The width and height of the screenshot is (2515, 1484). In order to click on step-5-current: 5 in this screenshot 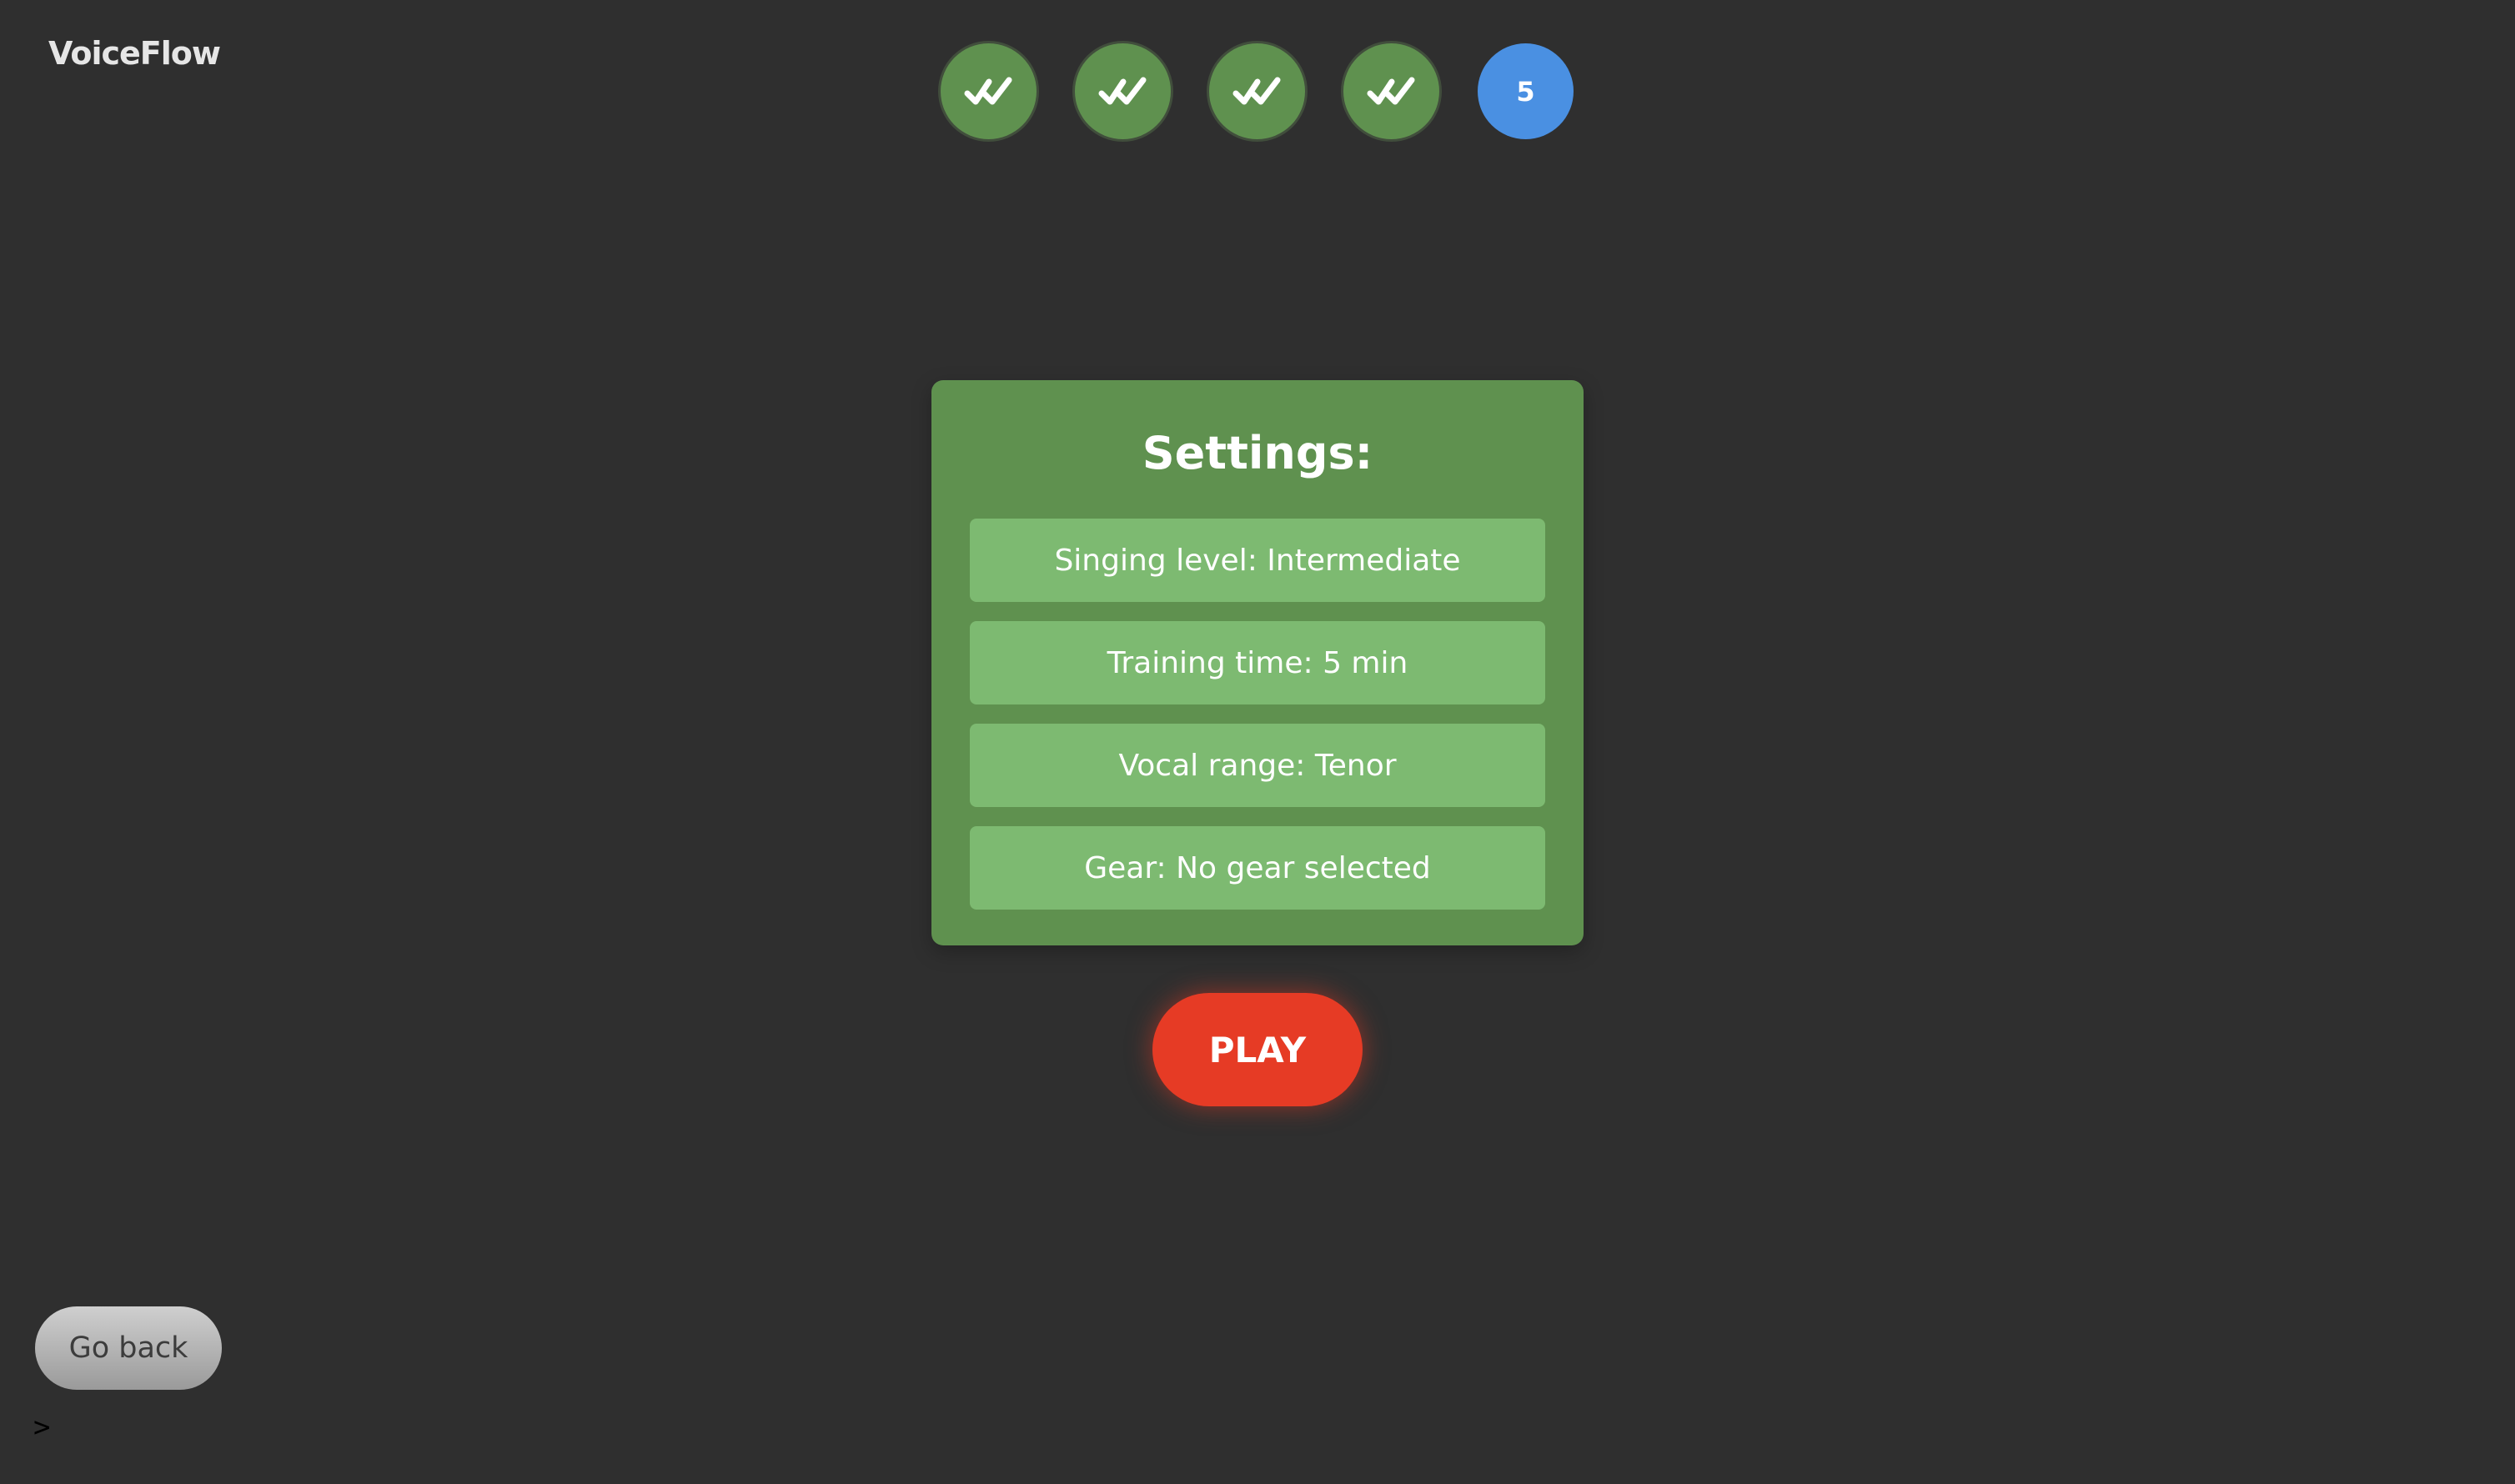, I will do `click(1526, 91)`.